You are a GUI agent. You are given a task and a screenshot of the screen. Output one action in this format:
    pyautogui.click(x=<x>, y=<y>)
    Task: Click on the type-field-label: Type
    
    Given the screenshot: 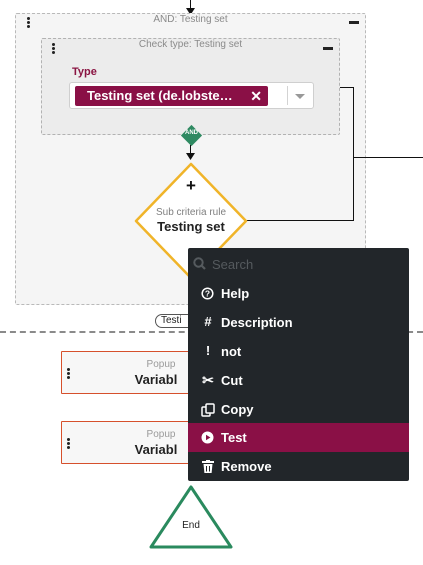 What is the action you would take?
    pyautogui.click(x=84, y=72)
    